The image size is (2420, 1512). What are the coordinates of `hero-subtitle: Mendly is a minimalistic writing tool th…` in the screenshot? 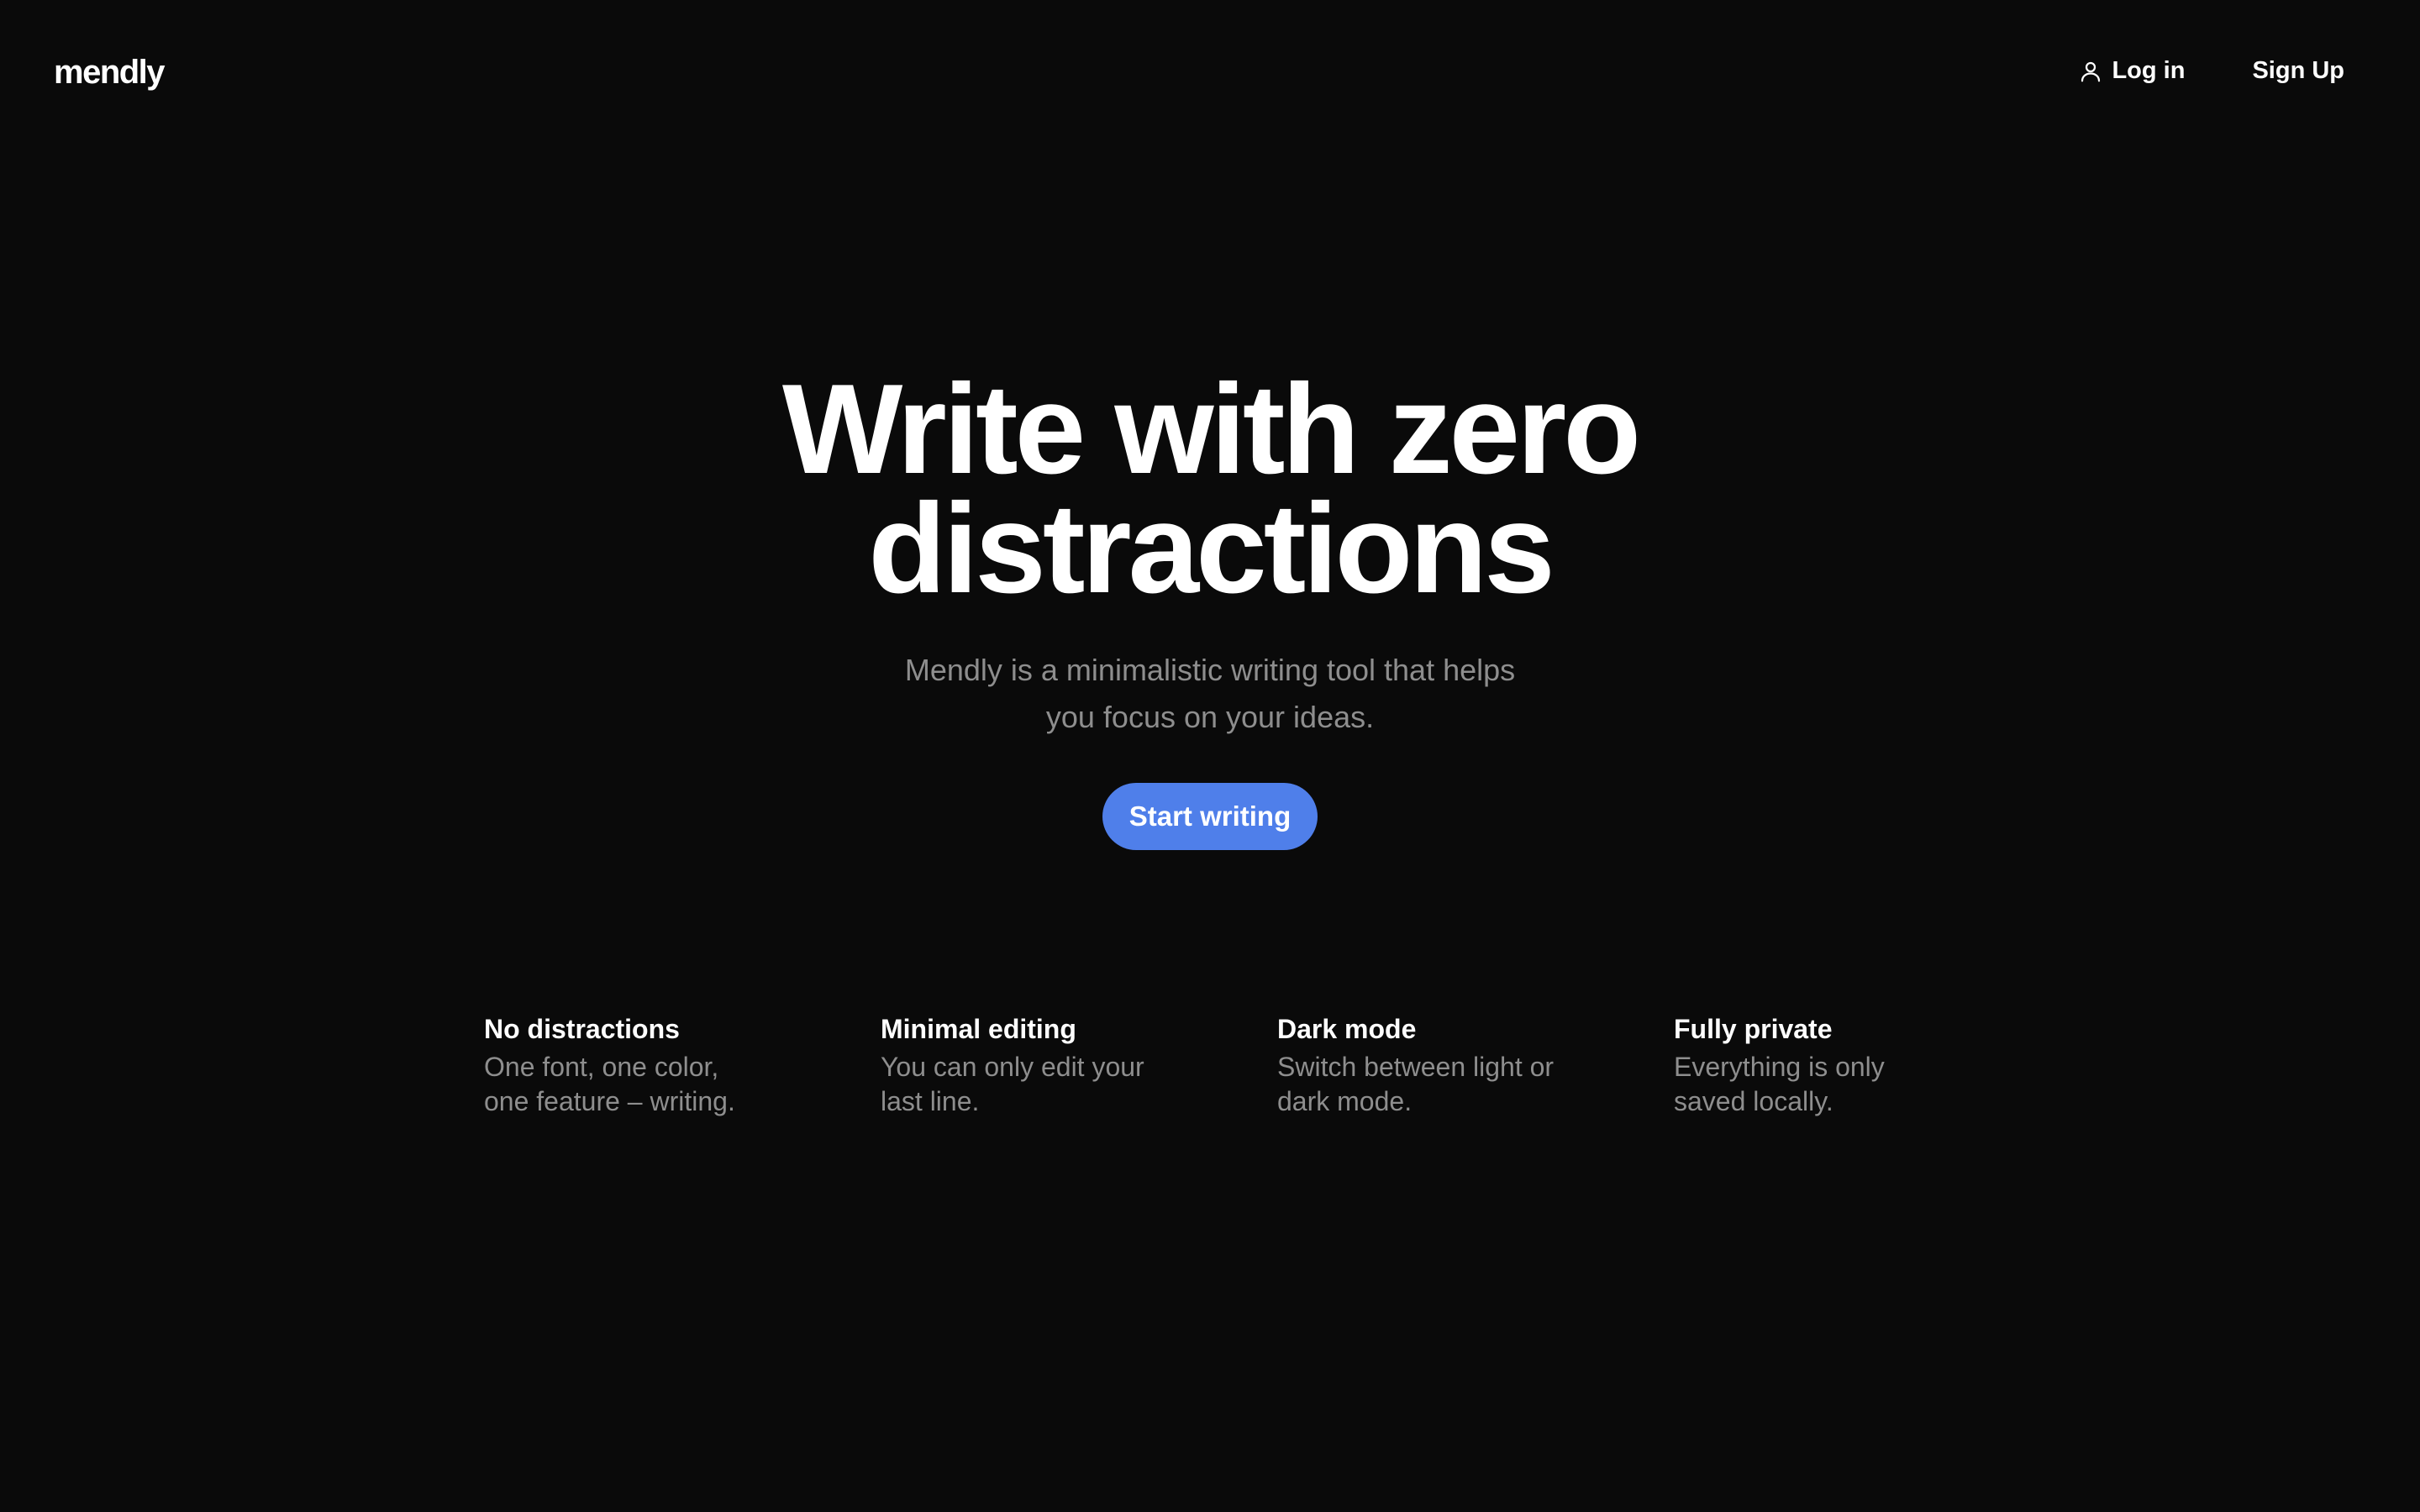 It's located at (1210, 693).